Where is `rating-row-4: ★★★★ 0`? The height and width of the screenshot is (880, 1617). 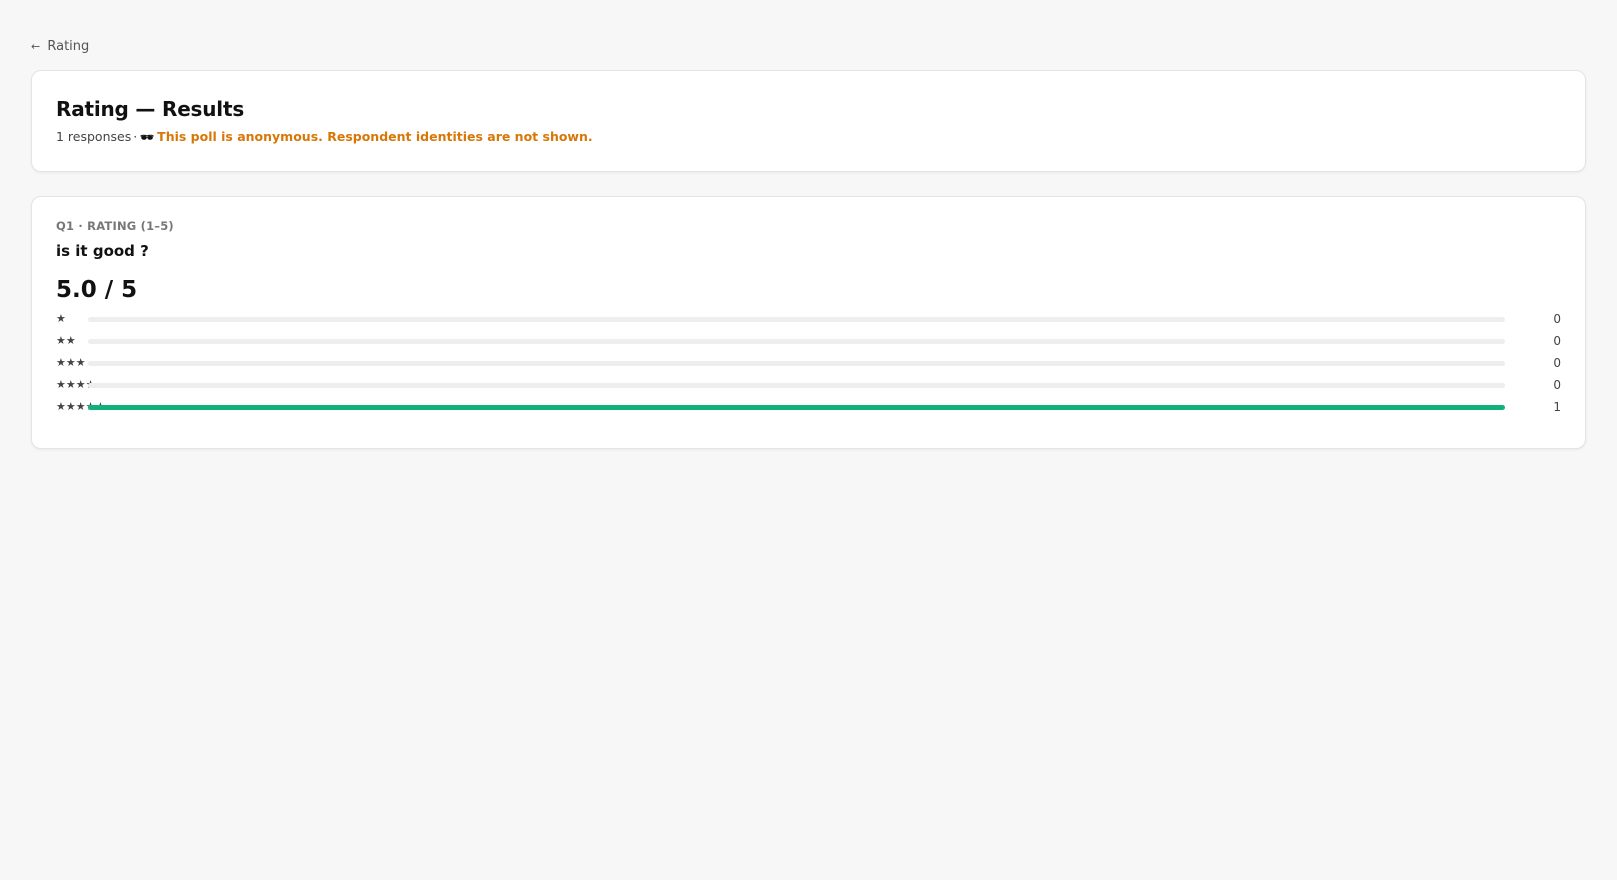 rating-row-4: ★★★★ 0 is located at coordinates (808, 386).